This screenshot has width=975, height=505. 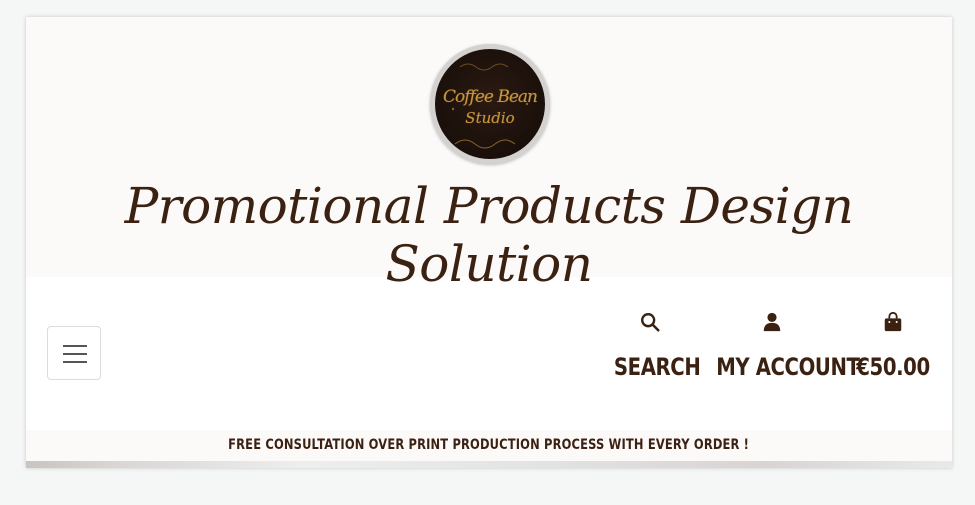 I want to click on logo-text-line-2: Studio, so click(x=490, y=118).